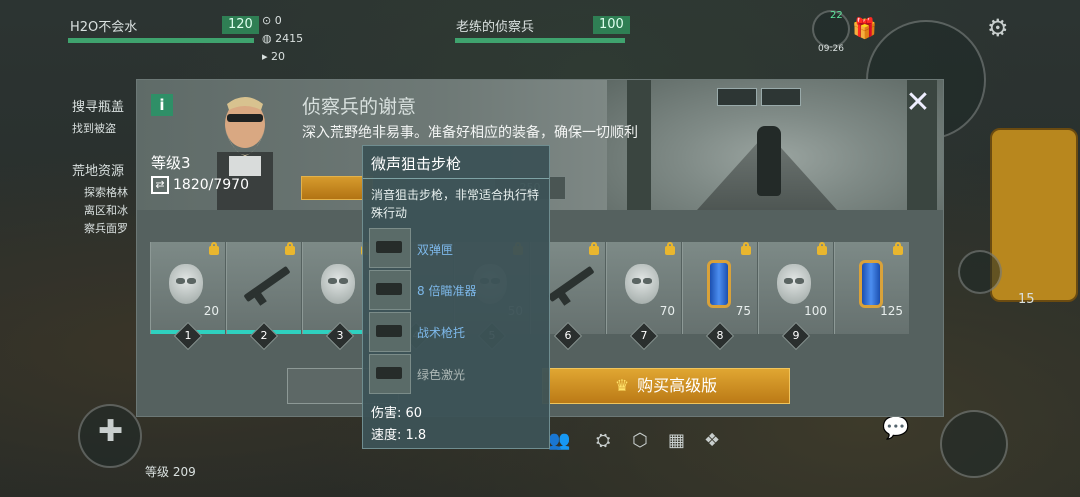 This screenshot has width=1080, height=497. Describe the element at coordinates (667, 311) in the screenshot. I see `reward-quantity: 70` at that location.